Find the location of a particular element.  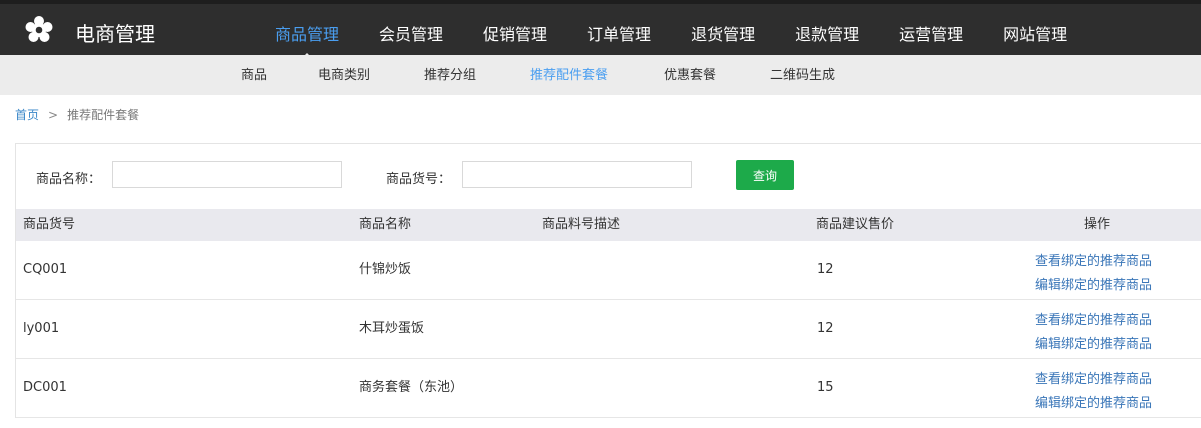

subnav-item-recommend-groups: 推荐分组 is located at coordinates (450, 75).